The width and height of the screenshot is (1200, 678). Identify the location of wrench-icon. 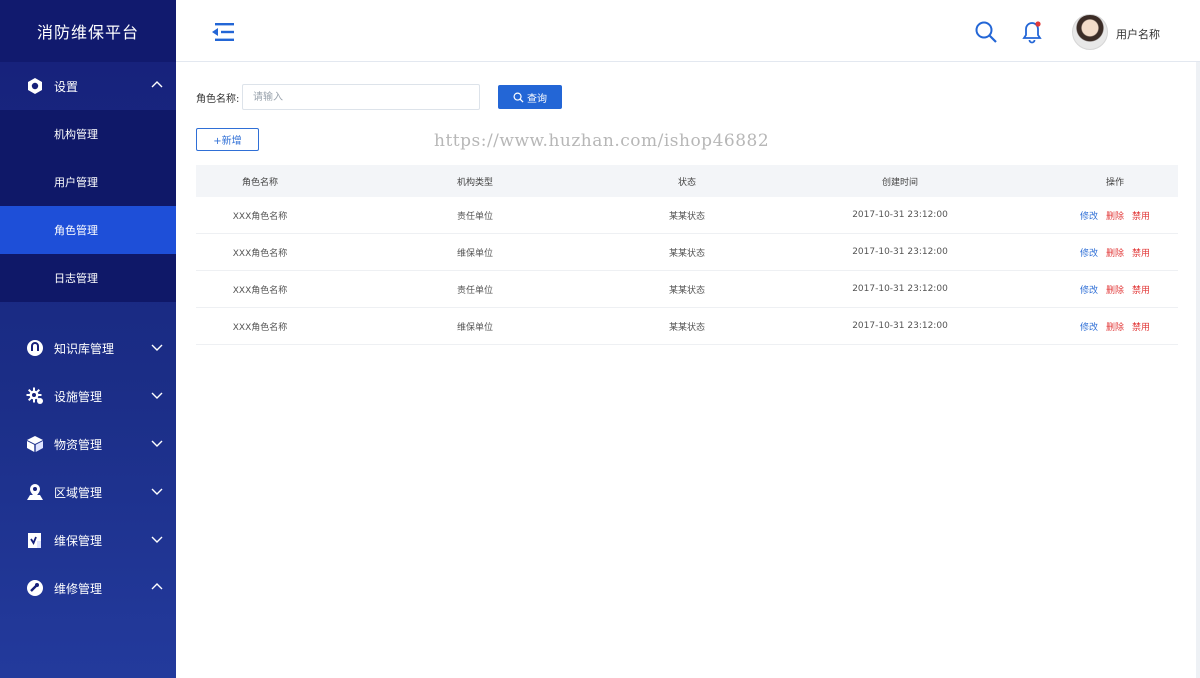
(35, 588).